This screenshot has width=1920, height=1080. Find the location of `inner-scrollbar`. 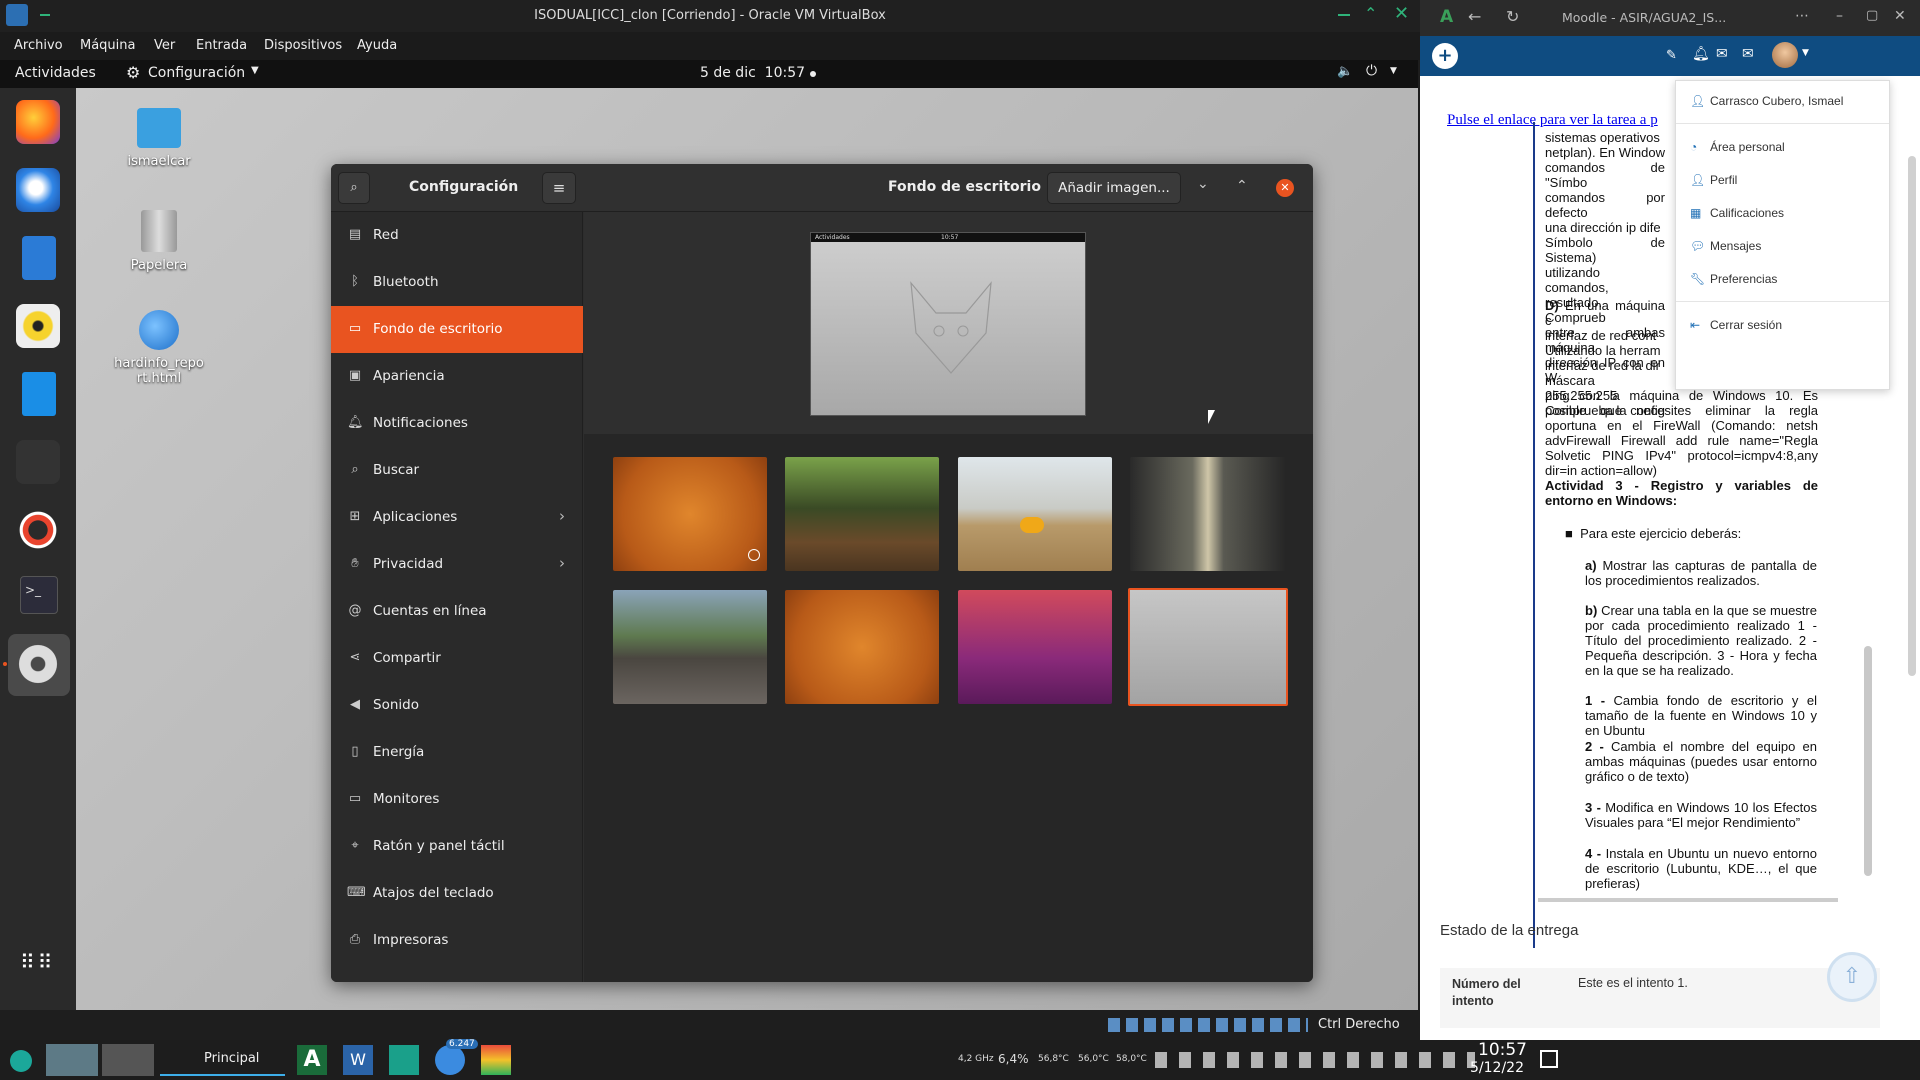

inner-scrollbar is located at coordinates (1868, 761).